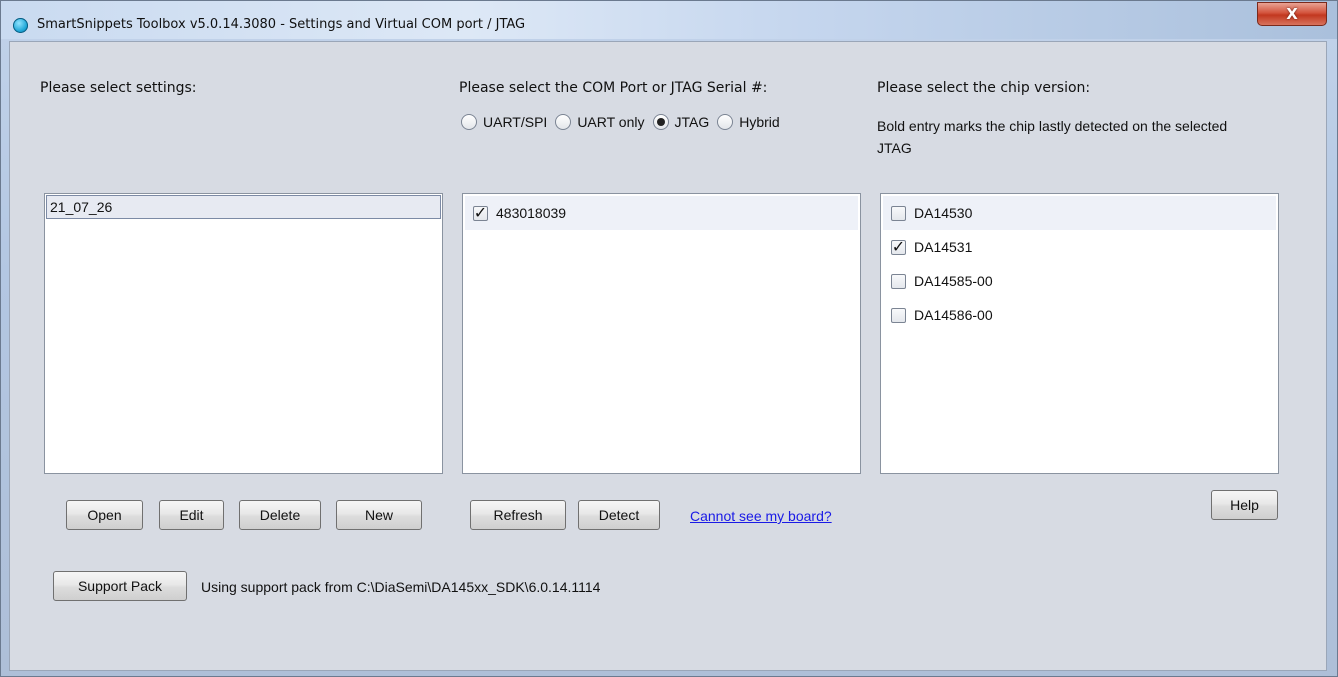  I want to click on support-pack-button: Support Pack, so click(120, 586).